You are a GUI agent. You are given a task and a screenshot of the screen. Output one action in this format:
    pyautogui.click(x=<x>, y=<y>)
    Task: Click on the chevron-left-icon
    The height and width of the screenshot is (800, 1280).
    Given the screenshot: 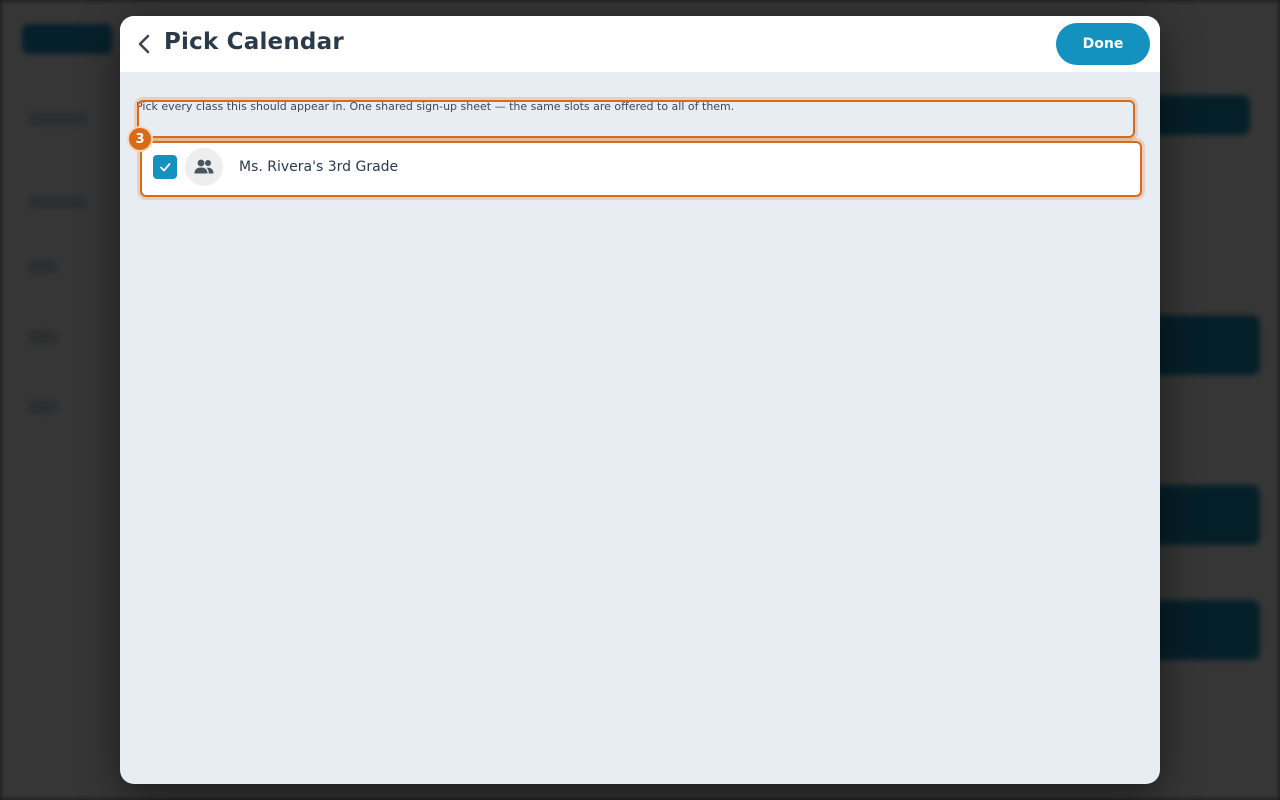 What is the action you would take?
    pyautogui.click(x=144, y=44)
    